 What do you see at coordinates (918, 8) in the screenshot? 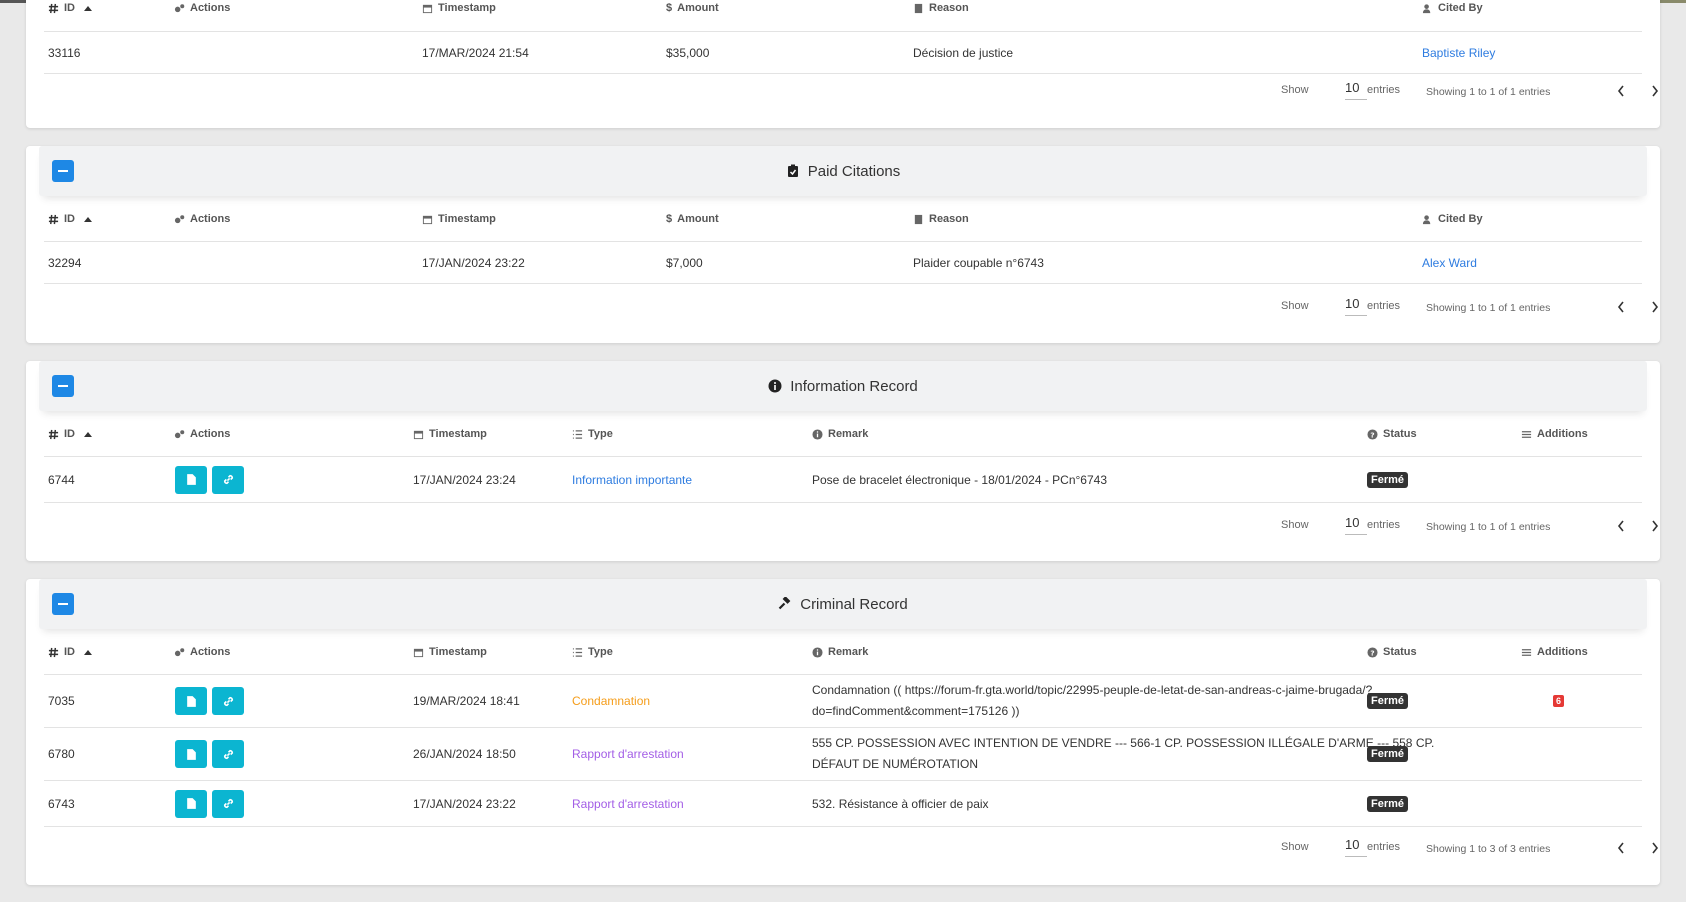
I see `book-icon` at bounding box center [918, 8].